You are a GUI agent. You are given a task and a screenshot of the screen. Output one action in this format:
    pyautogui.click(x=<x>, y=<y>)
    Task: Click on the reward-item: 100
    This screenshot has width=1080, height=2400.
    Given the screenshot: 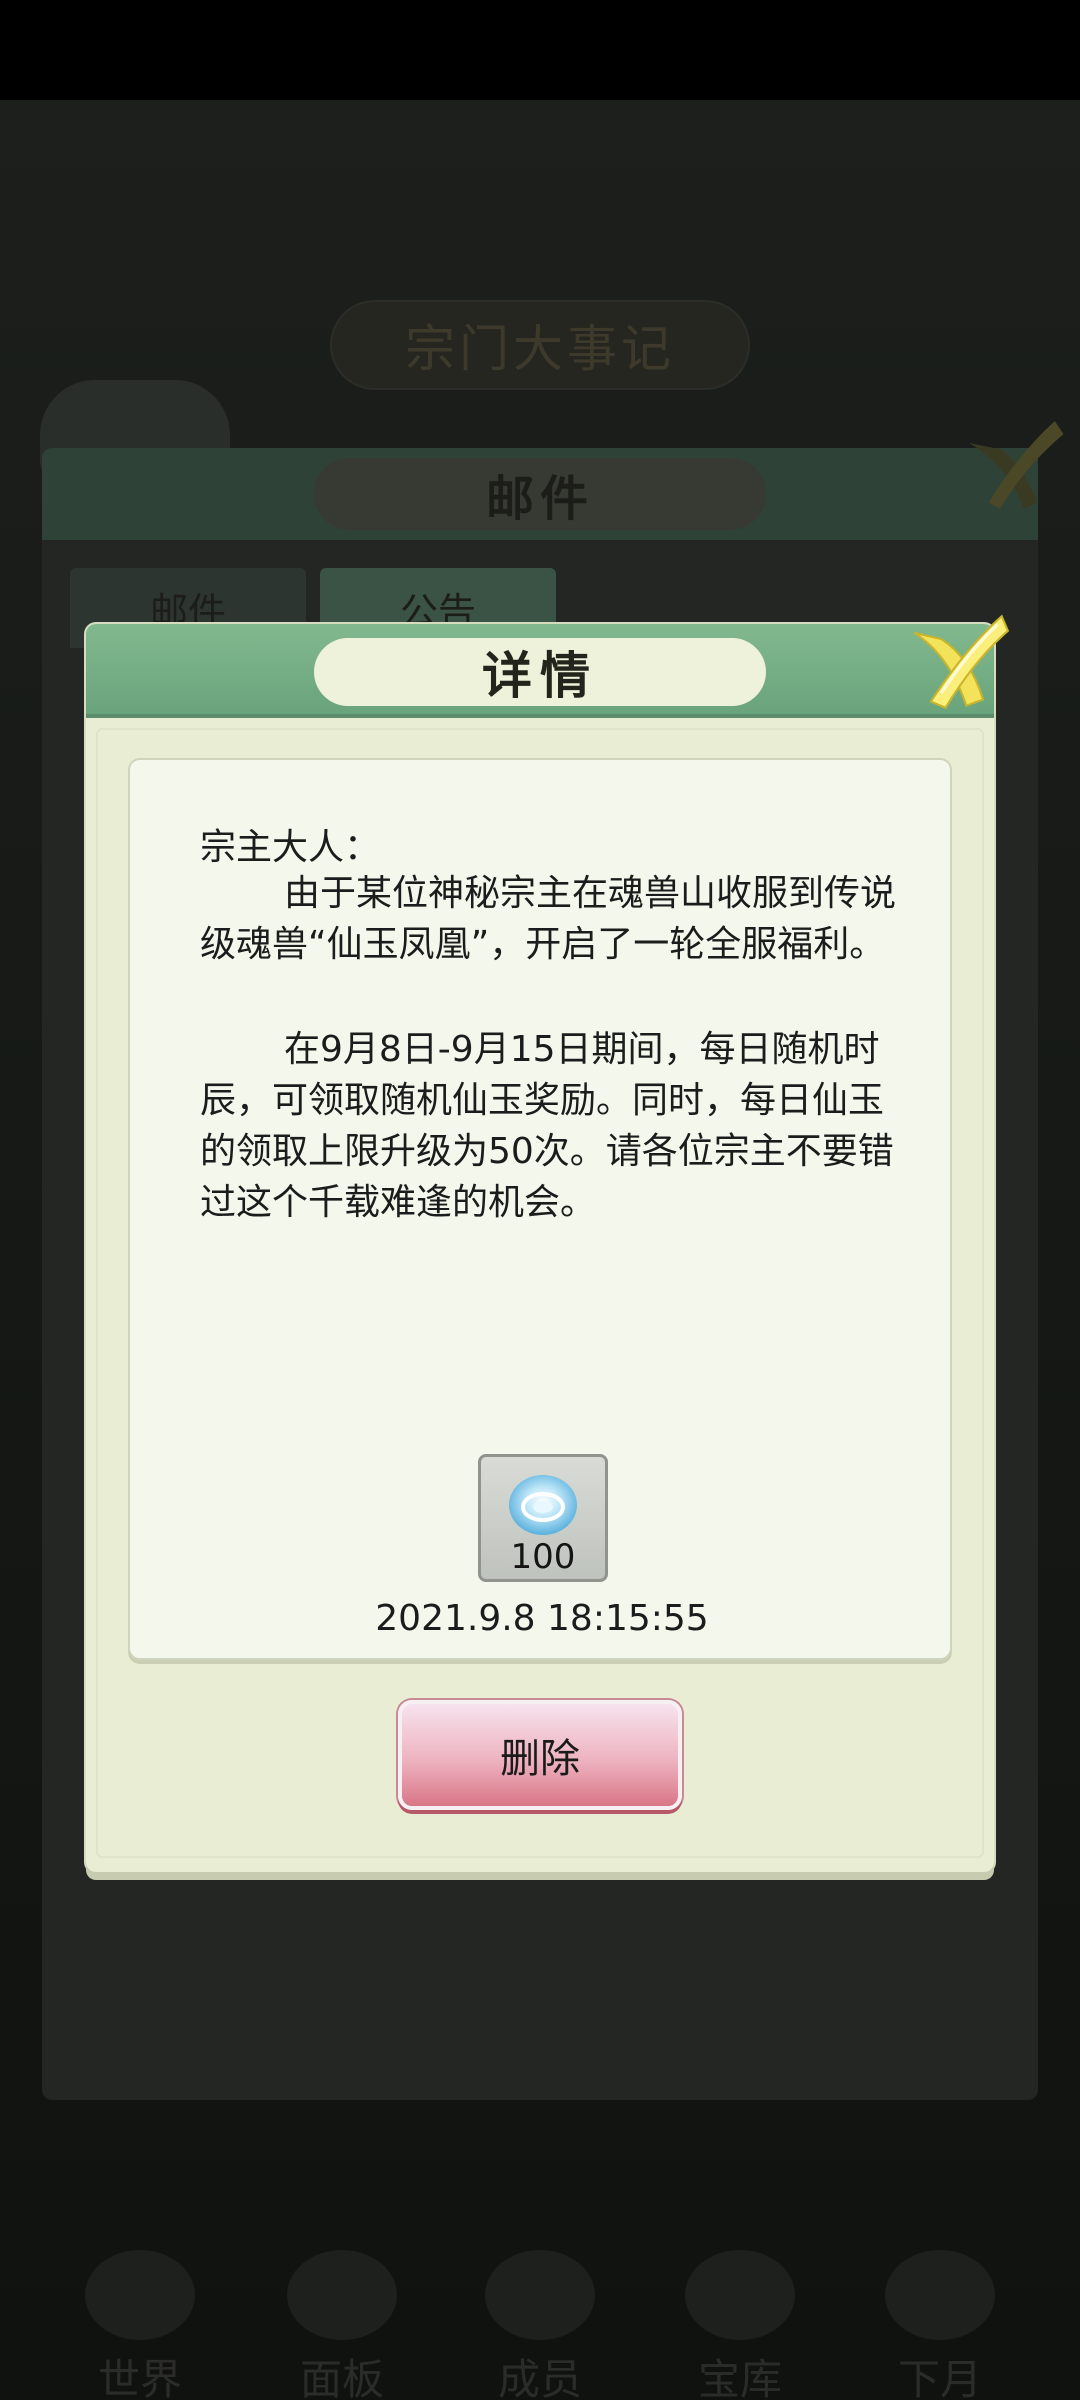 What is the action you would take?
    pyautogui.click(x=543, y=1518)
    